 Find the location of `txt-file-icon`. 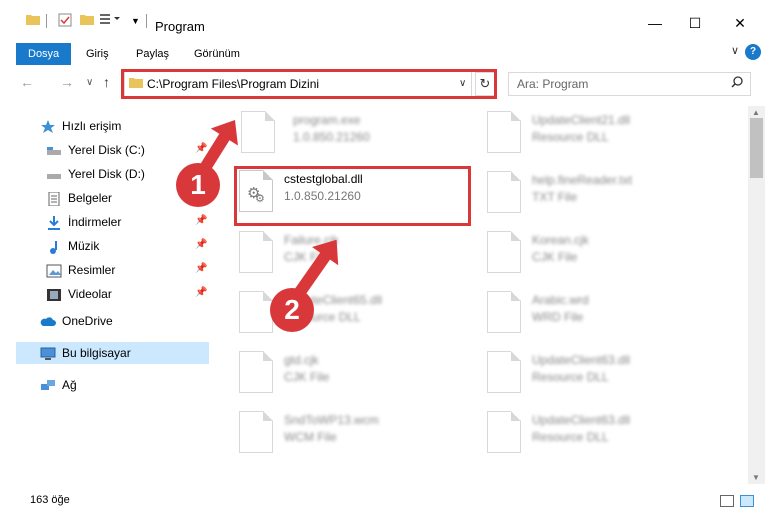

txt-file-icon is located at coordinates (504, 192).